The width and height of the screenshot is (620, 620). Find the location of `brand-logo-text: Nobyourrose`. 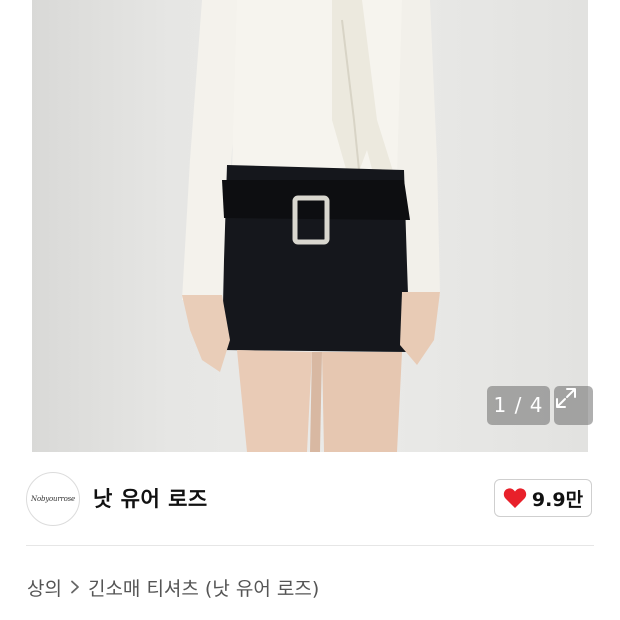

brand-logo-text: Nobyourrose is located at coordinates (53, 499).